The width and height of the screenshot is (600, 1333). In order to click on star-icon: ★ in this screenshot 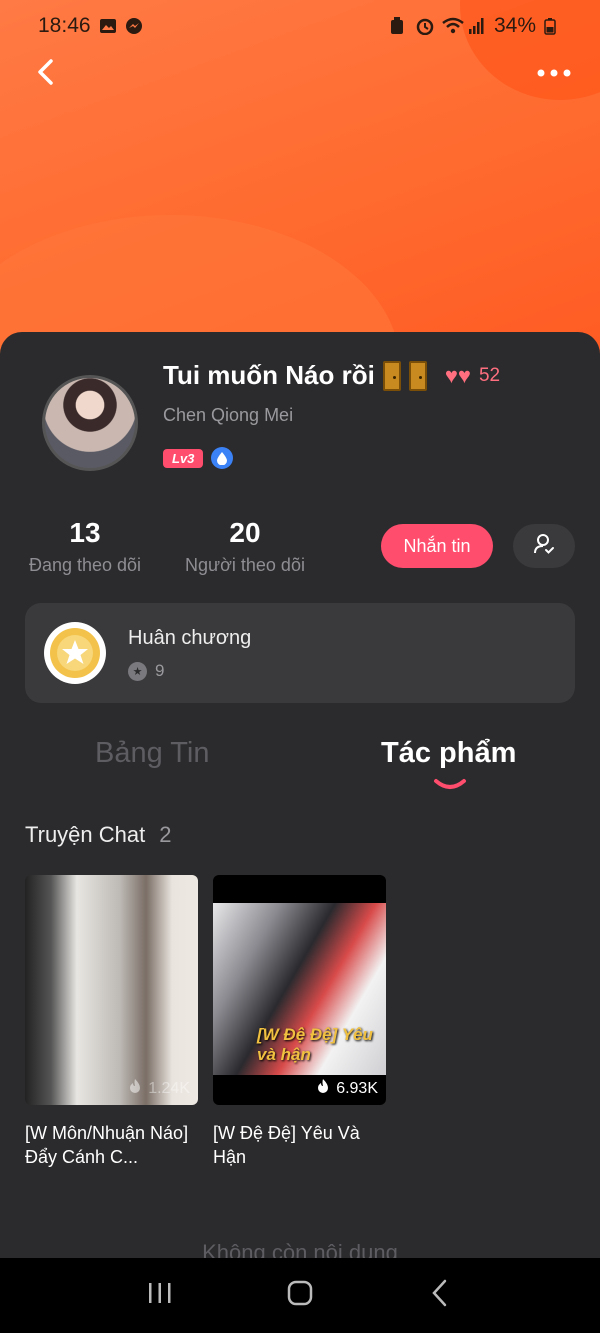, I will do `click(137, 671)`.